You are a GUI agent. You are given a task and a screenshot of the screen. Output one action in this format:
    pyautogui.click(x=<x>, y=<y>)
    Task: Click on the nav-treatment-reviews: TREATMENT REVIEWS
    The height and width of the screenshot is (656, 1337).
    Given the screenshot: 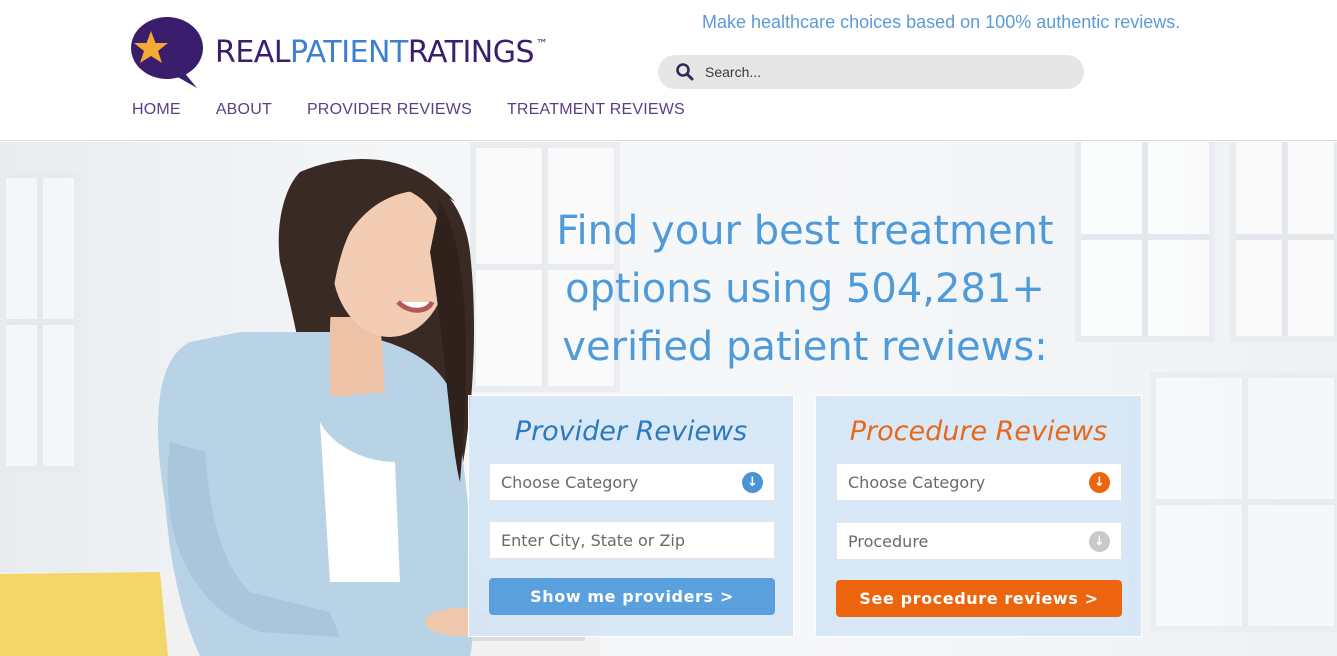 What is the action you would take?
    pyautogui.click(x=596, y=110)
    